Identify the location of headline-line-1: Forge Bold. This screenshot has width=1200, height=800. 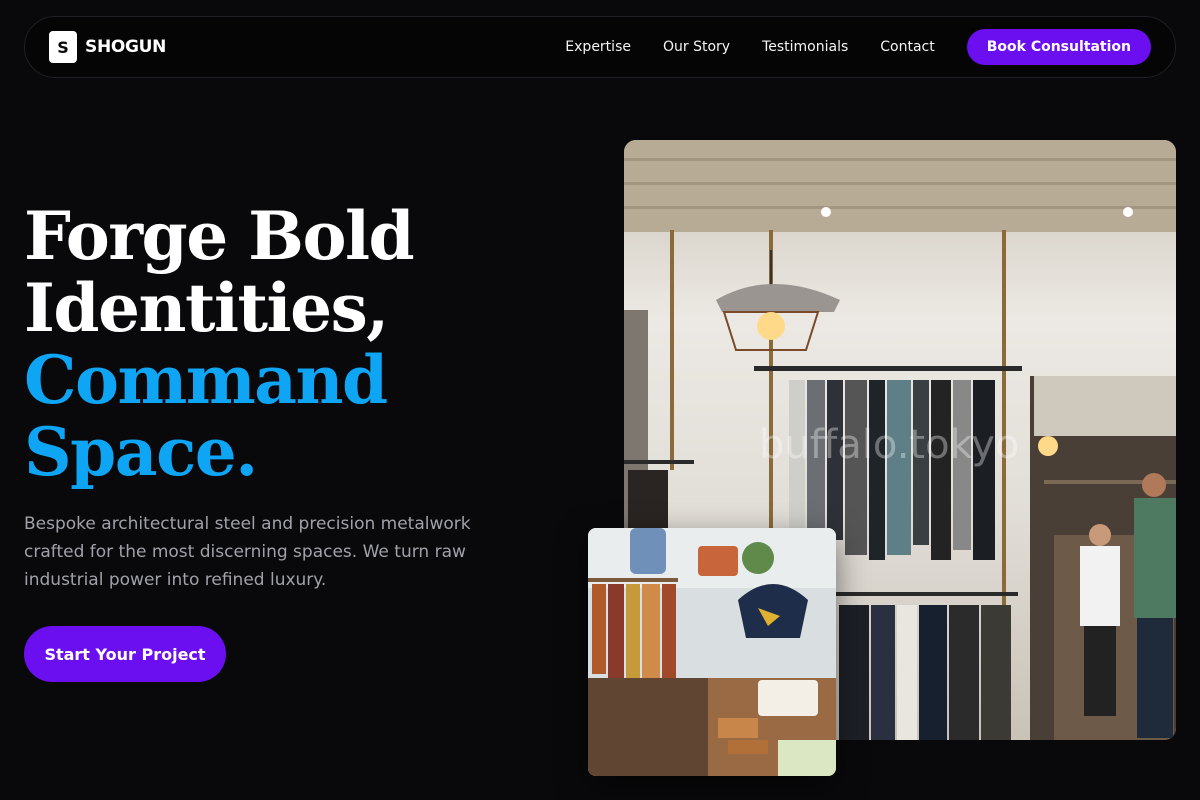
(219, 236).